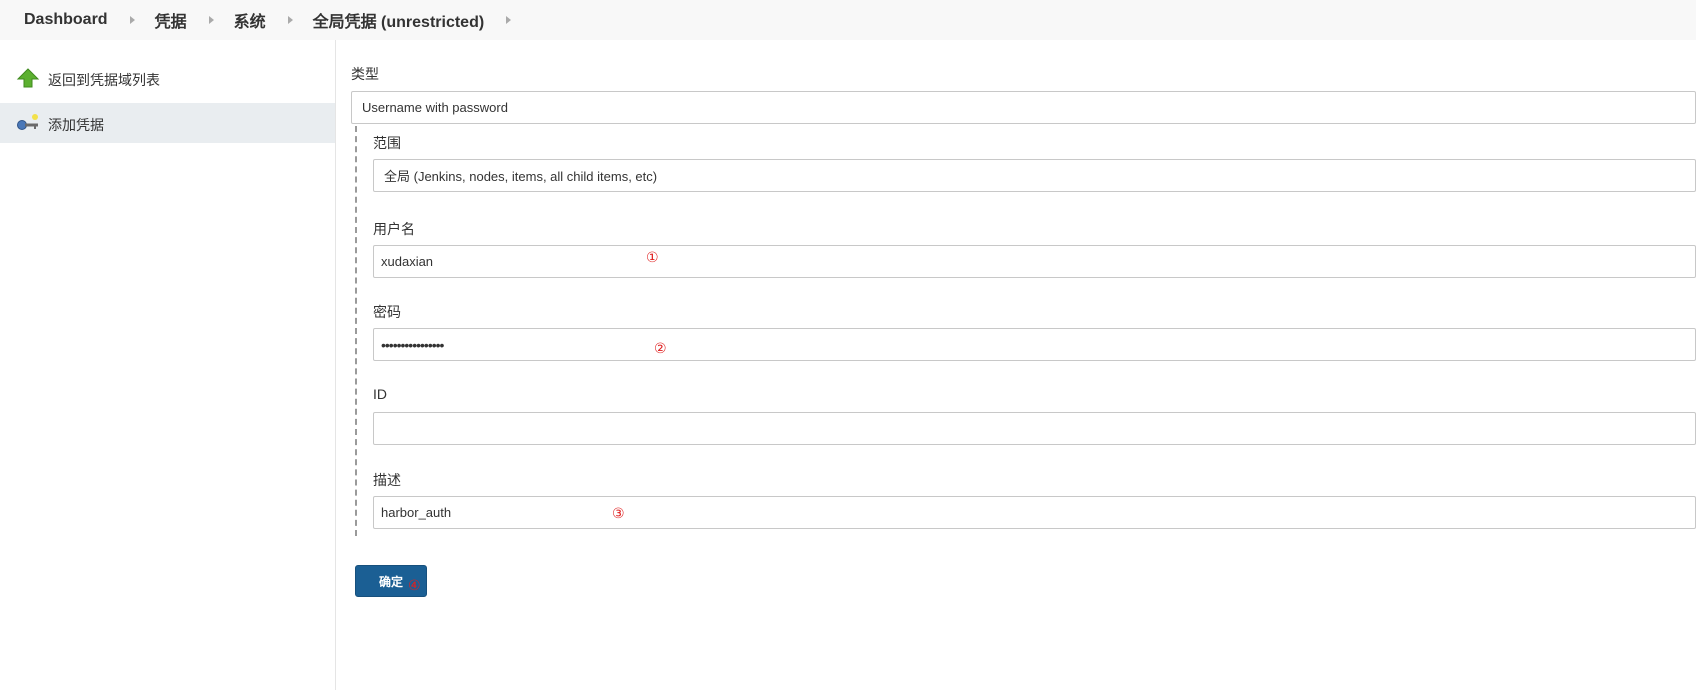 The width and height of the screenshot is (1696, 690). What do you see at coordinates (1034, 261) in the screenshot?
I see `username-input: xudaxian` at bounding box center [1034, 261].